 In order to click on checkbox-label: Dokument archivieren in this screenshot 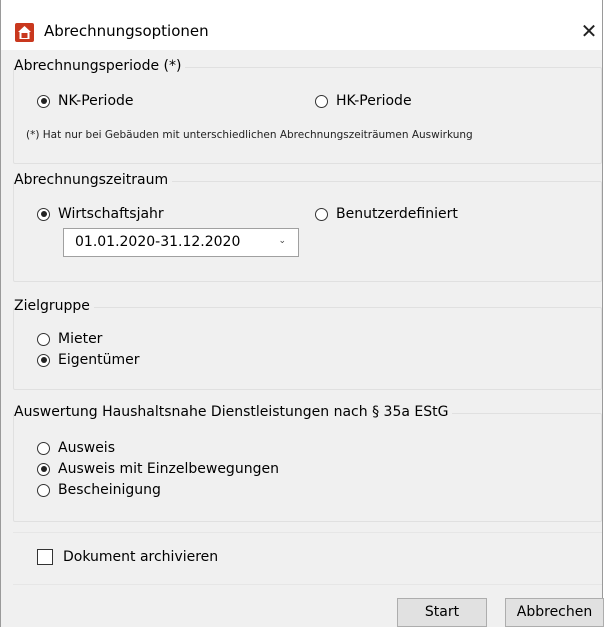, I will do `click(141, 557)`.